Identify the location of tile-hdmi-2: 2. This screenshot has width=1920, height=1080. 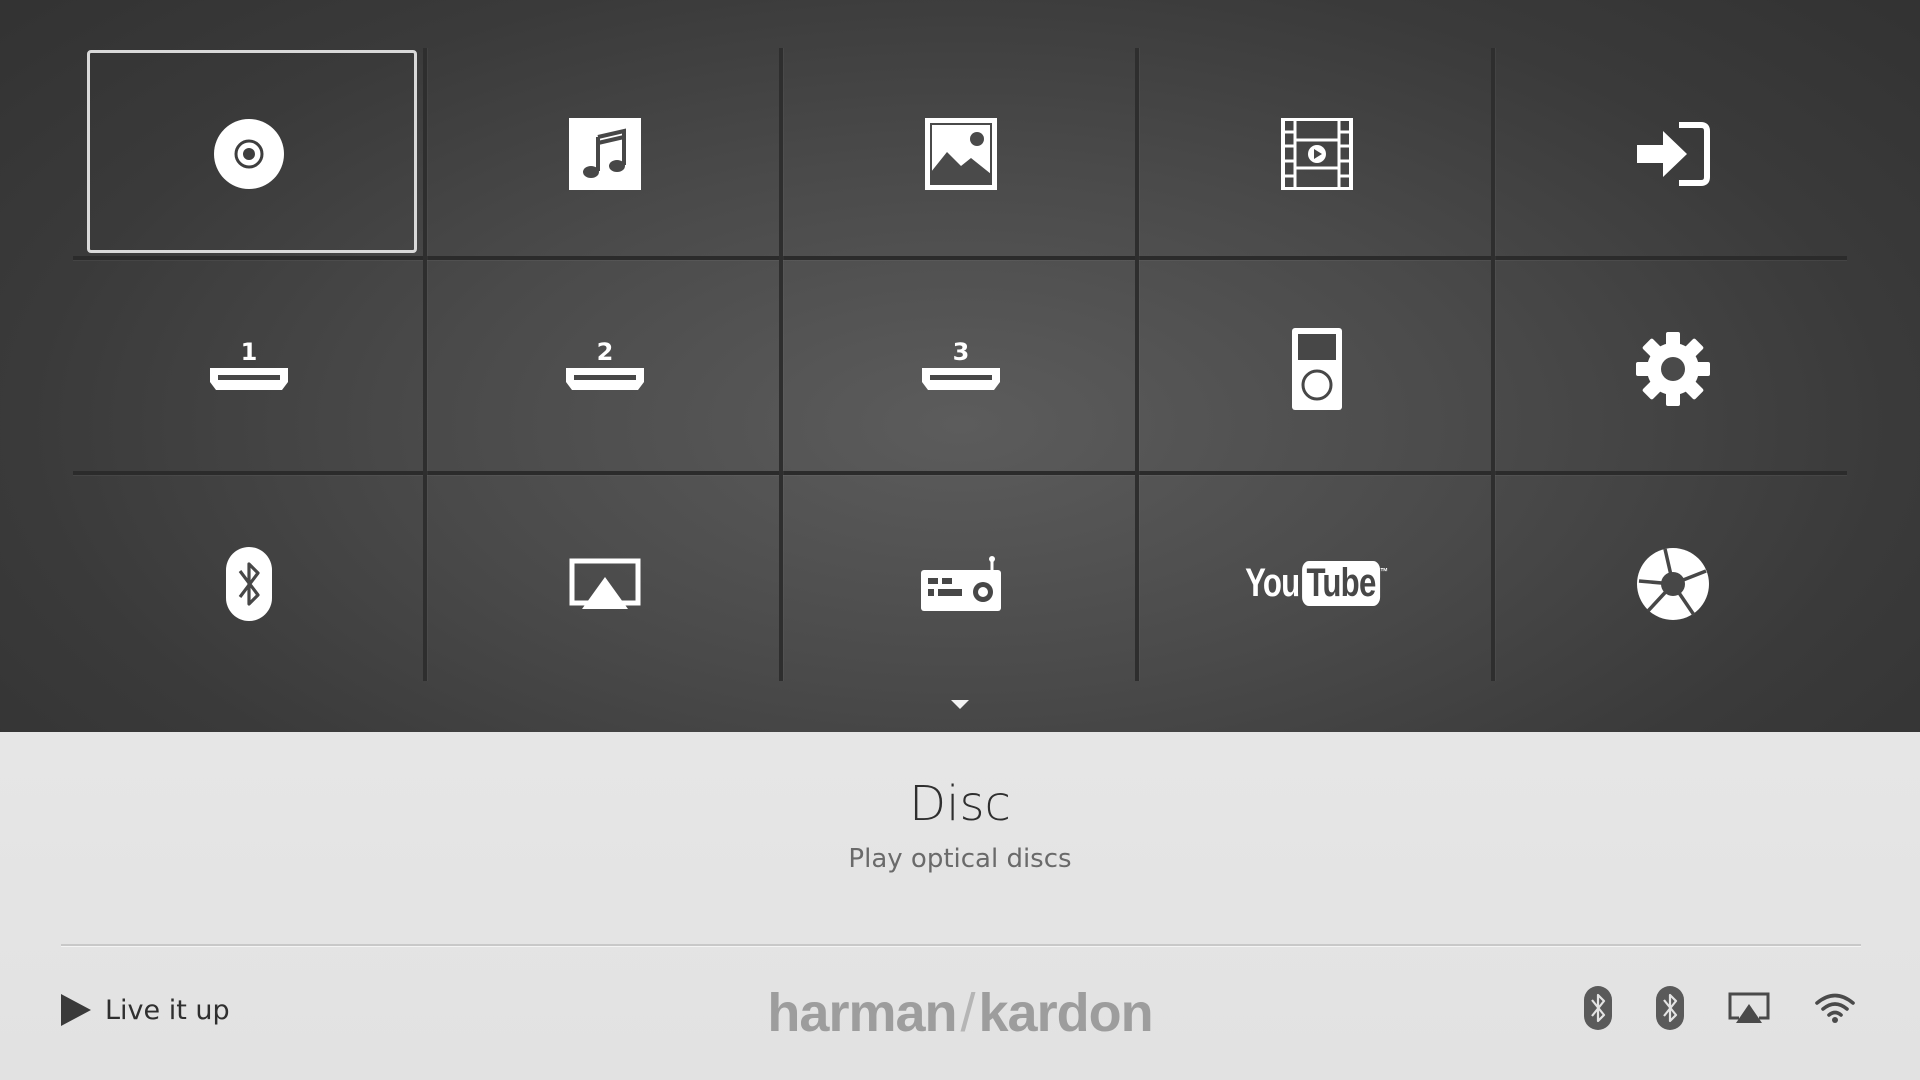
(605, 368).